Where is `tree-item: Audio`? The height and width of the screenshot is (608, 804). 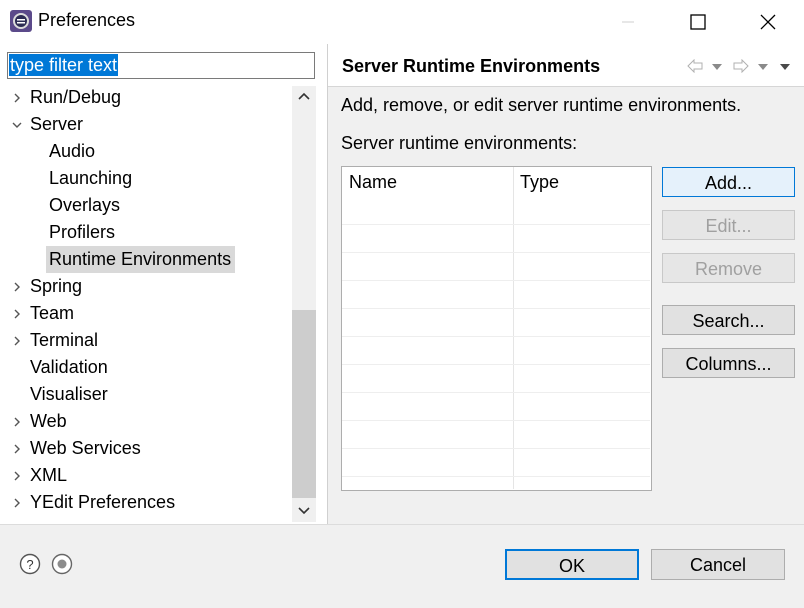 tree-item: Audio is located at coordinates (72, 151).